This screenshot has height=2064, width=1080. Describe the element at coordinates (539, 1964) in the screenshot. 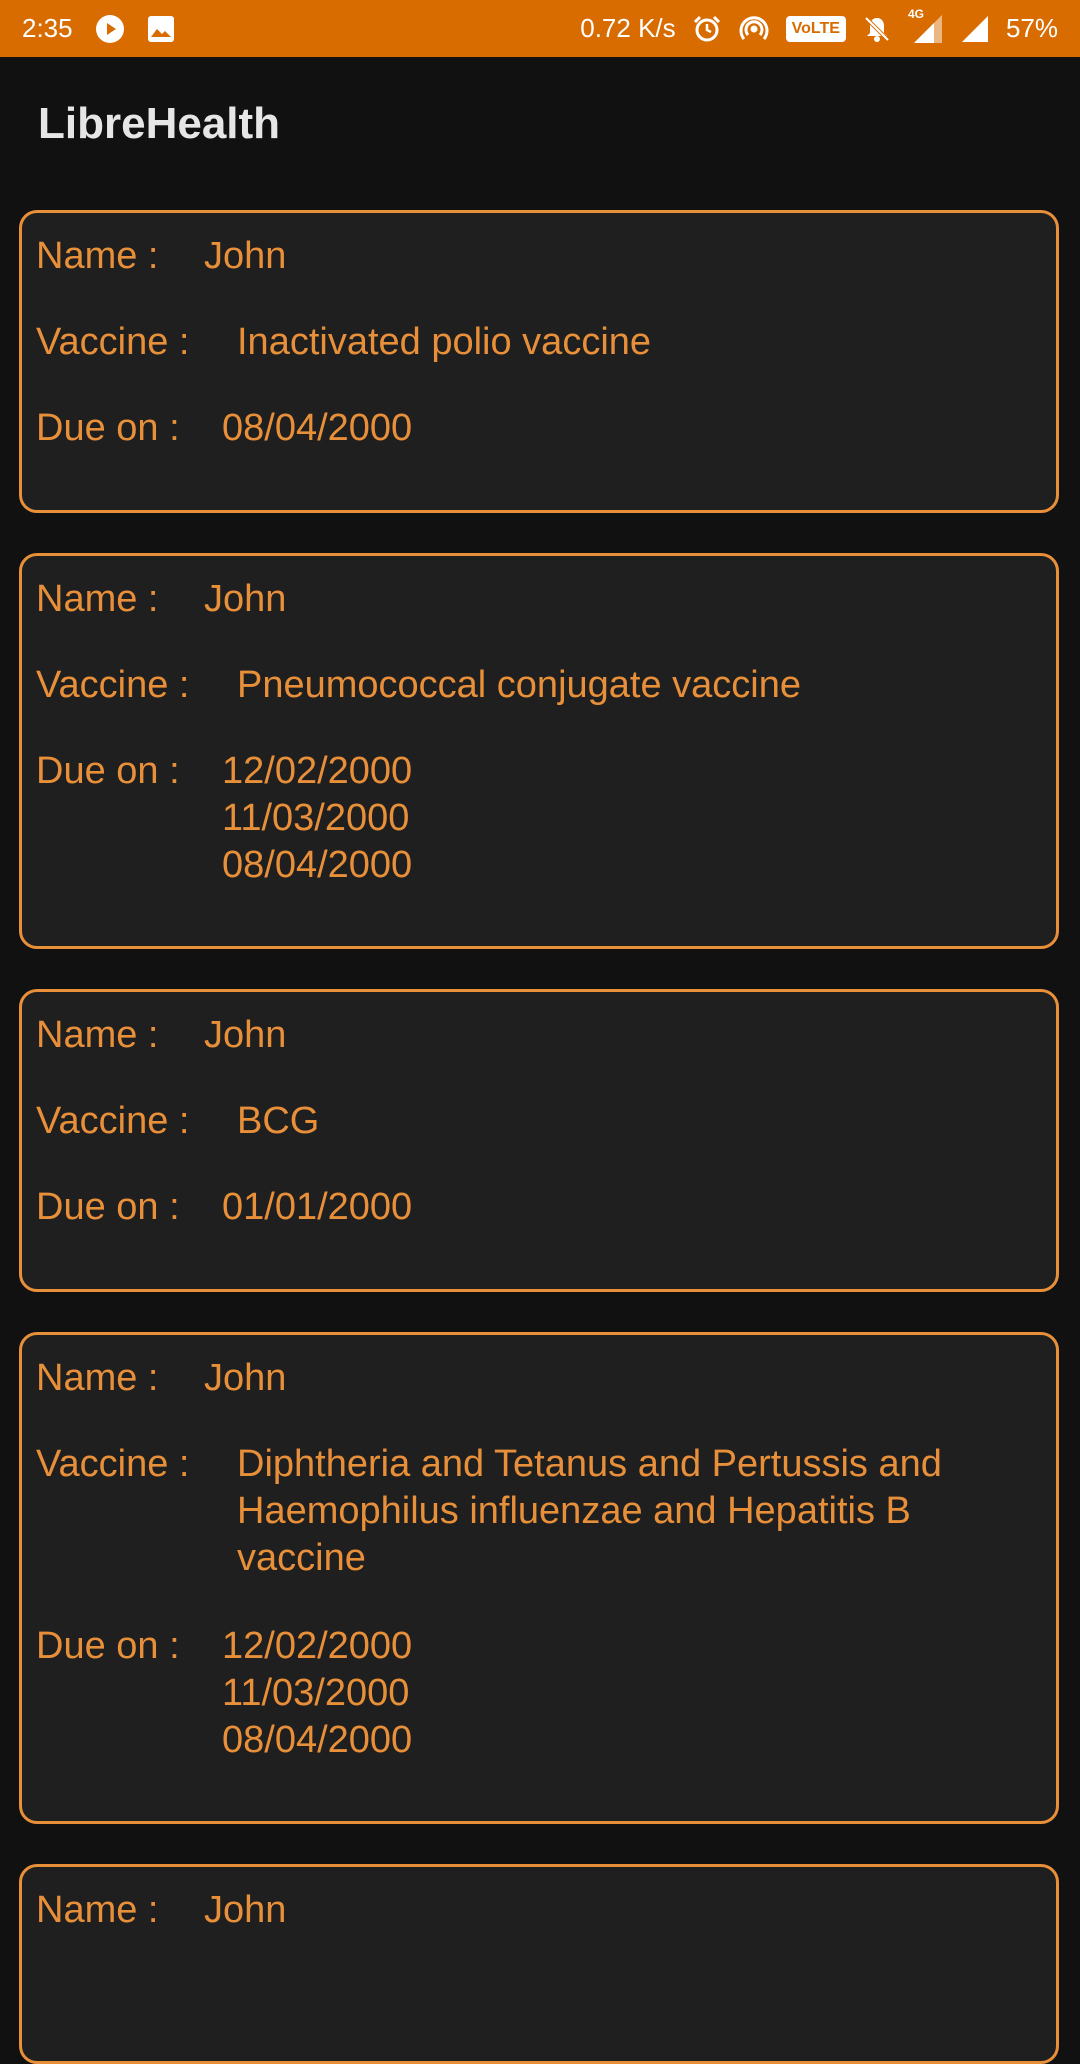

I see `vaccine-card: Name : John` at that location.